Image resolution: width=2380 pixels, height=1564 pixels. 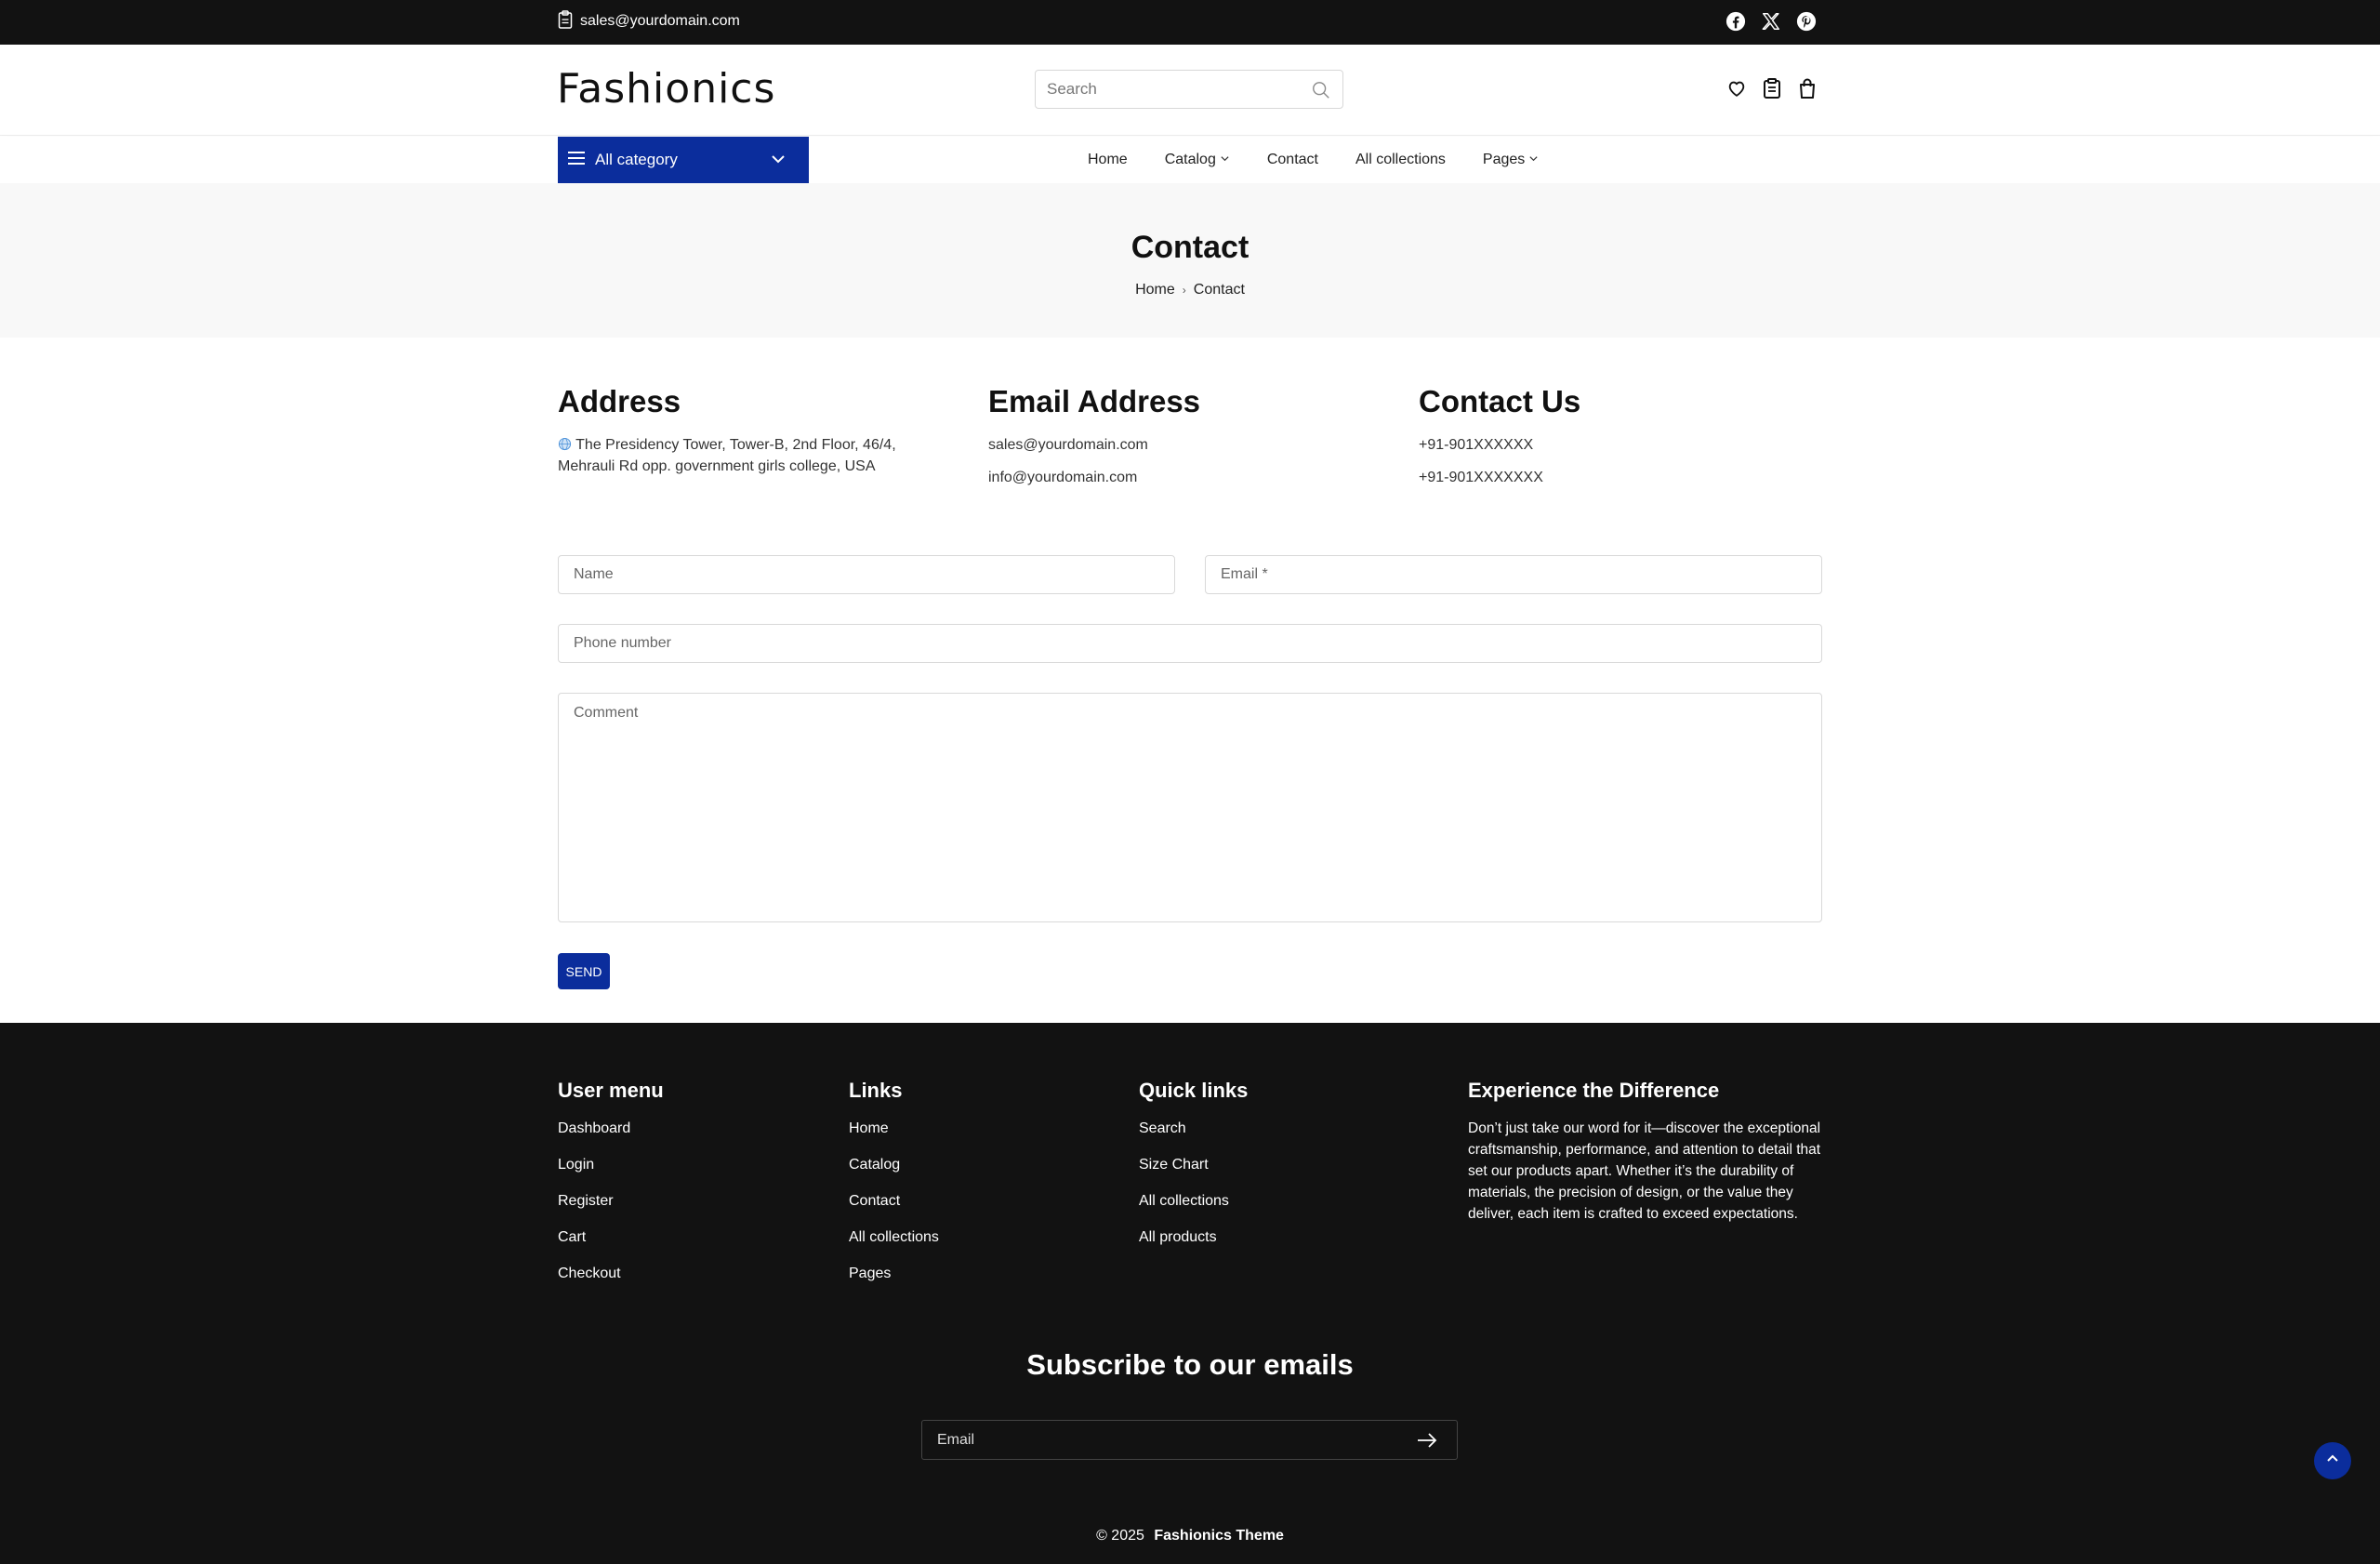 What do you see at coordinates (666, 89) in the screenshot?
I see `site-logo: Fashionics` at bounding box center [666, 89].